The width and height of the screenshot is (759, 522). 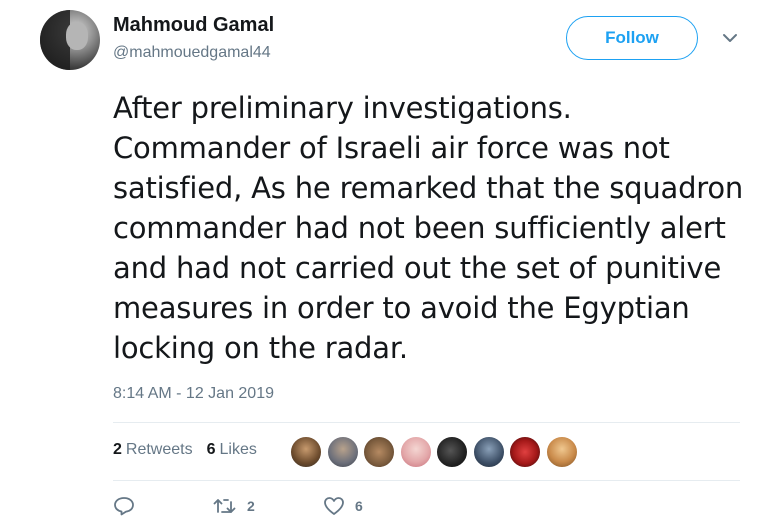 I want to click on avatar, so click(x=70, y=40).